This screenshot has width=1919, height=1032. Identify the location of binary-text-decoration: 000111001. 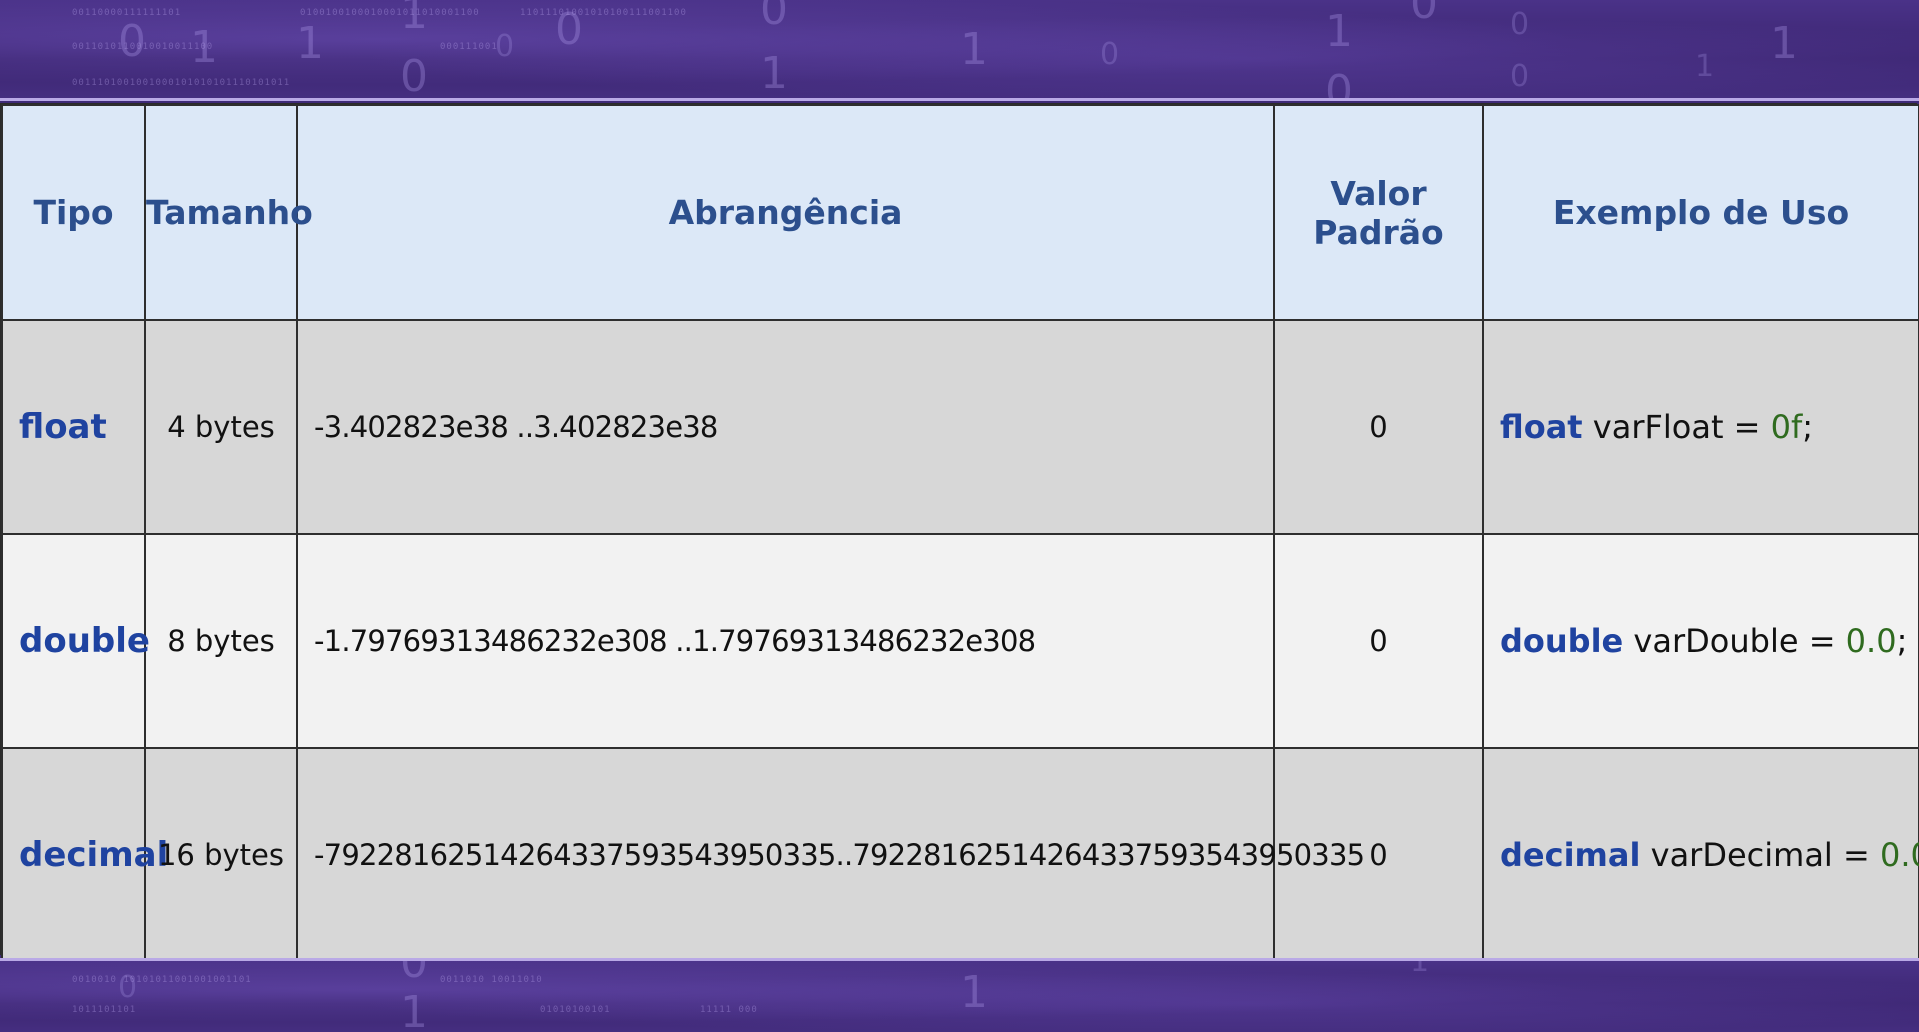
(469, 47).